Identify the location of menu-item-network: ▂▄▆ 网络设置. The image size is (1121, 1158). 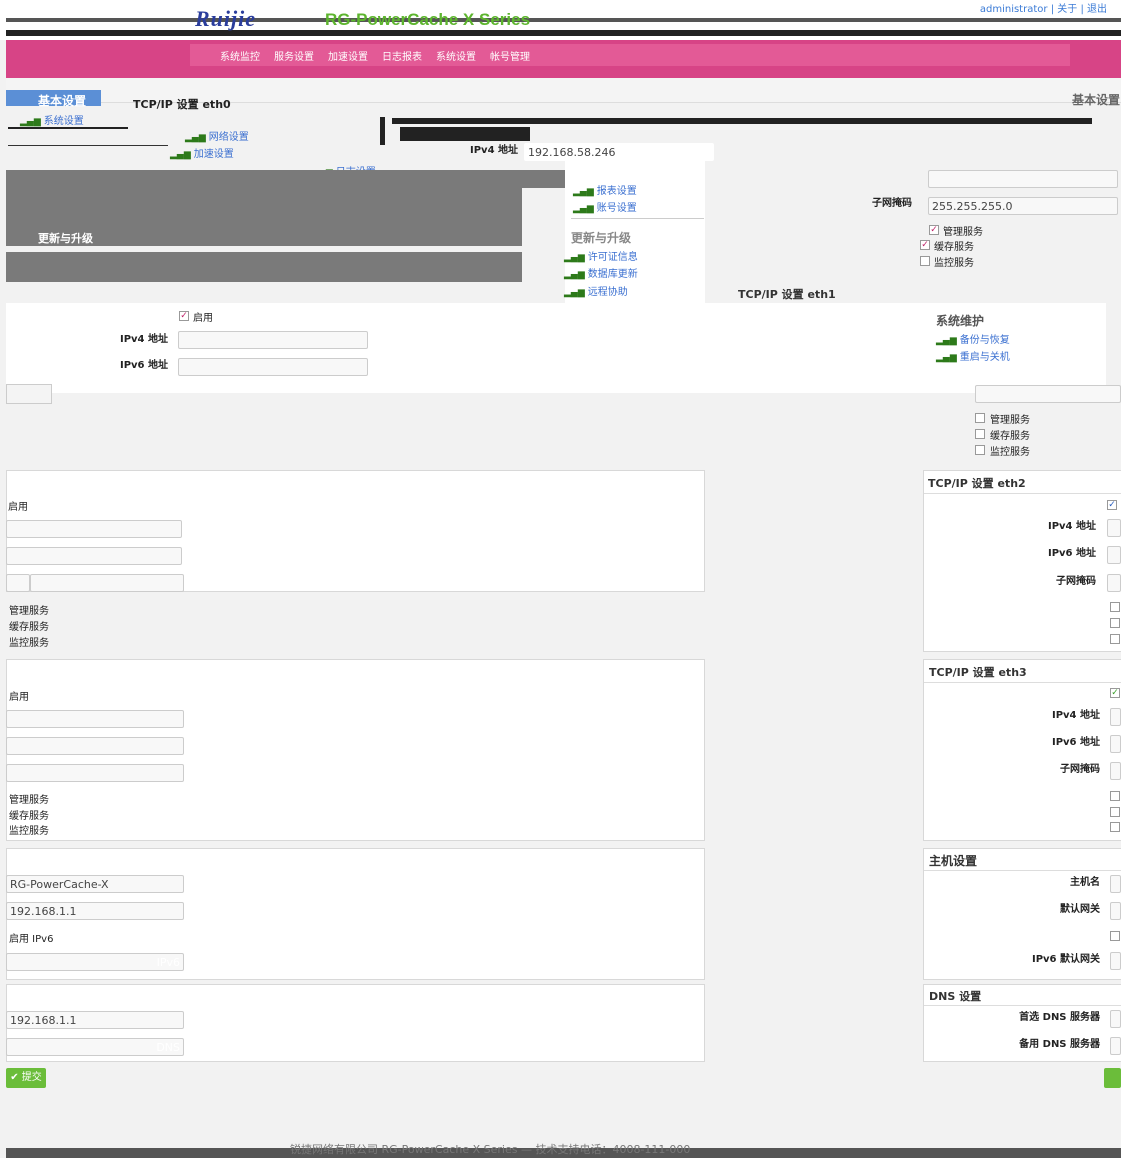
(217, 135).